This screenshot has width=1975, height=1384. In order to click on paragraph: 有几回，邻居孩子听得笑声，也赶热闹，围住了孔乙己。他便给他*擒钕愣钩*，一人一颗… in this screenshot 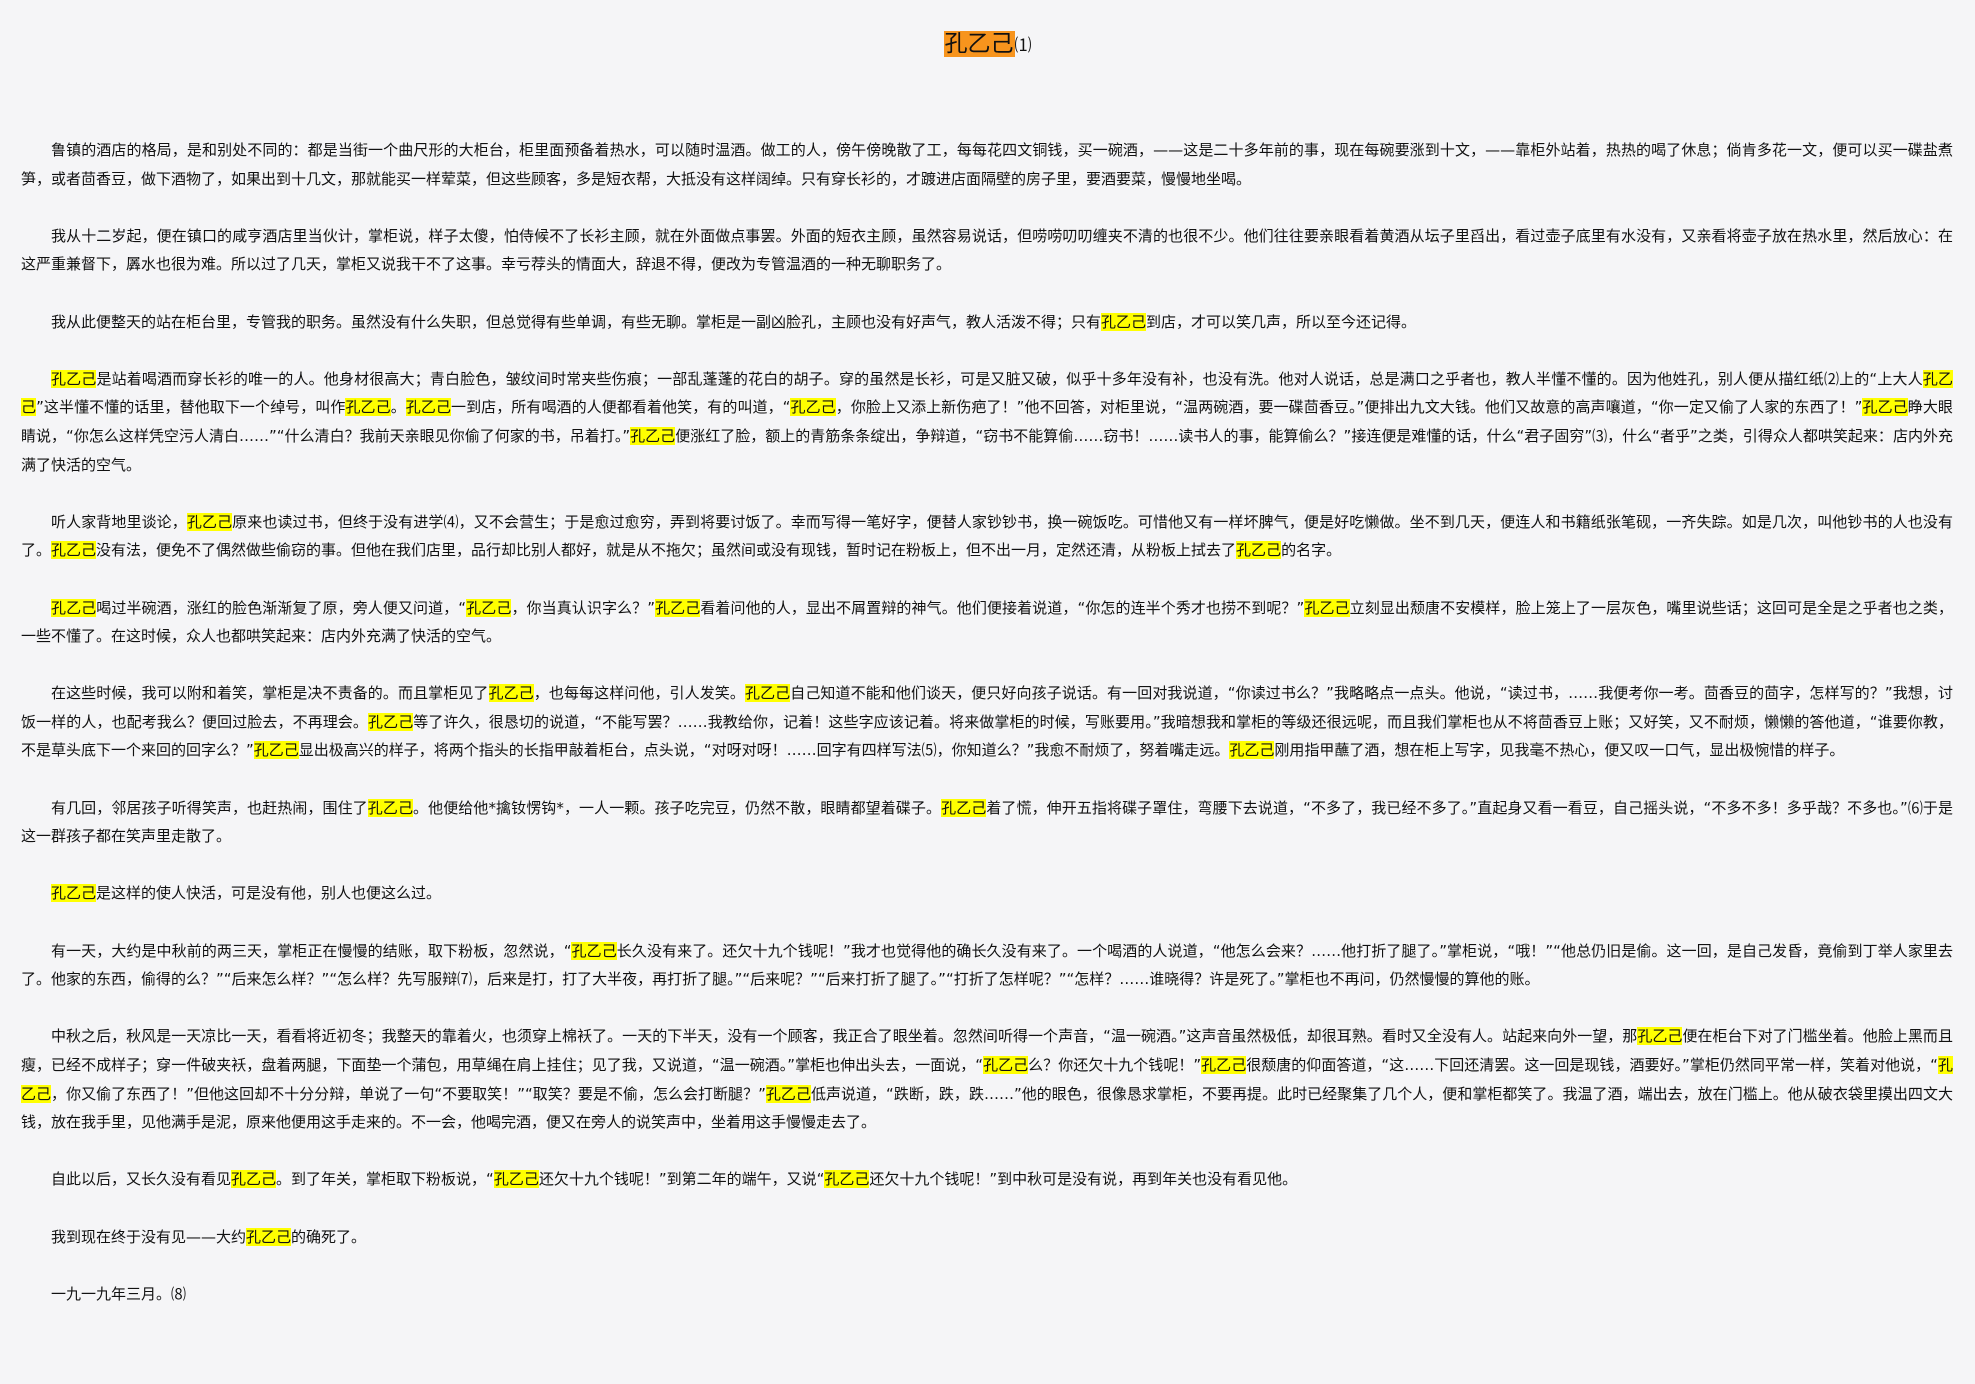, I will do `click(987, 822)`.